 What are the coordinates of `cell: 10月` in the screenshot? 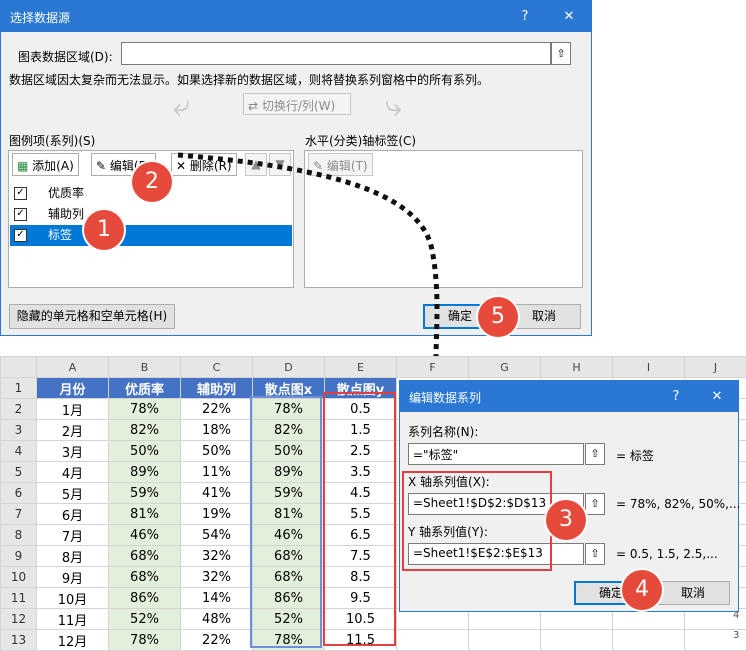 It's located at (73, 598).